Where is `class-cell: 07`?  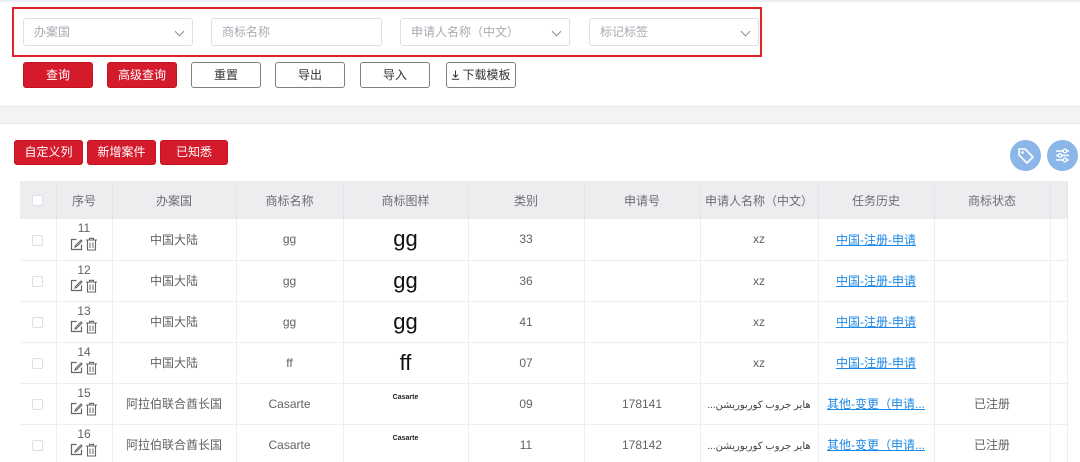
class-cell: 07 is located at coordinates (526, 363).